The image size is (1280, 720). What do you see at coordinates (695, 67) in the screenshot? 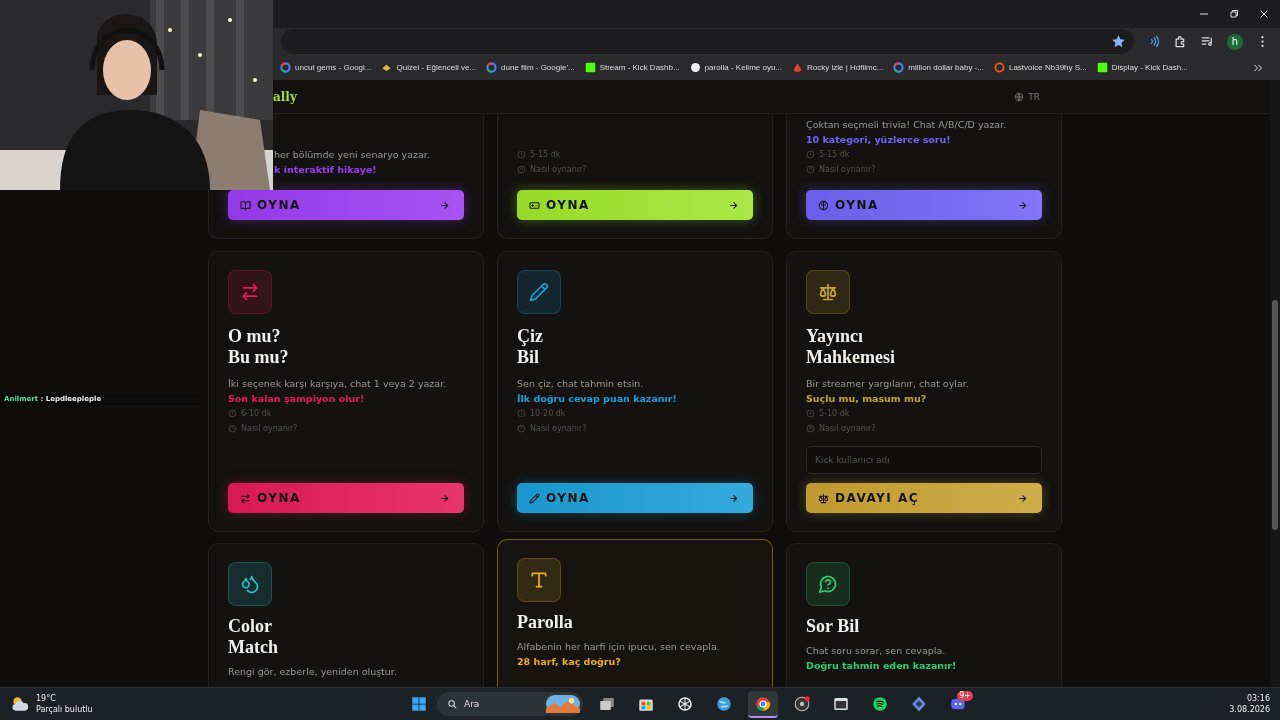
I see `dot-icon` at bounding box center [695, 67].